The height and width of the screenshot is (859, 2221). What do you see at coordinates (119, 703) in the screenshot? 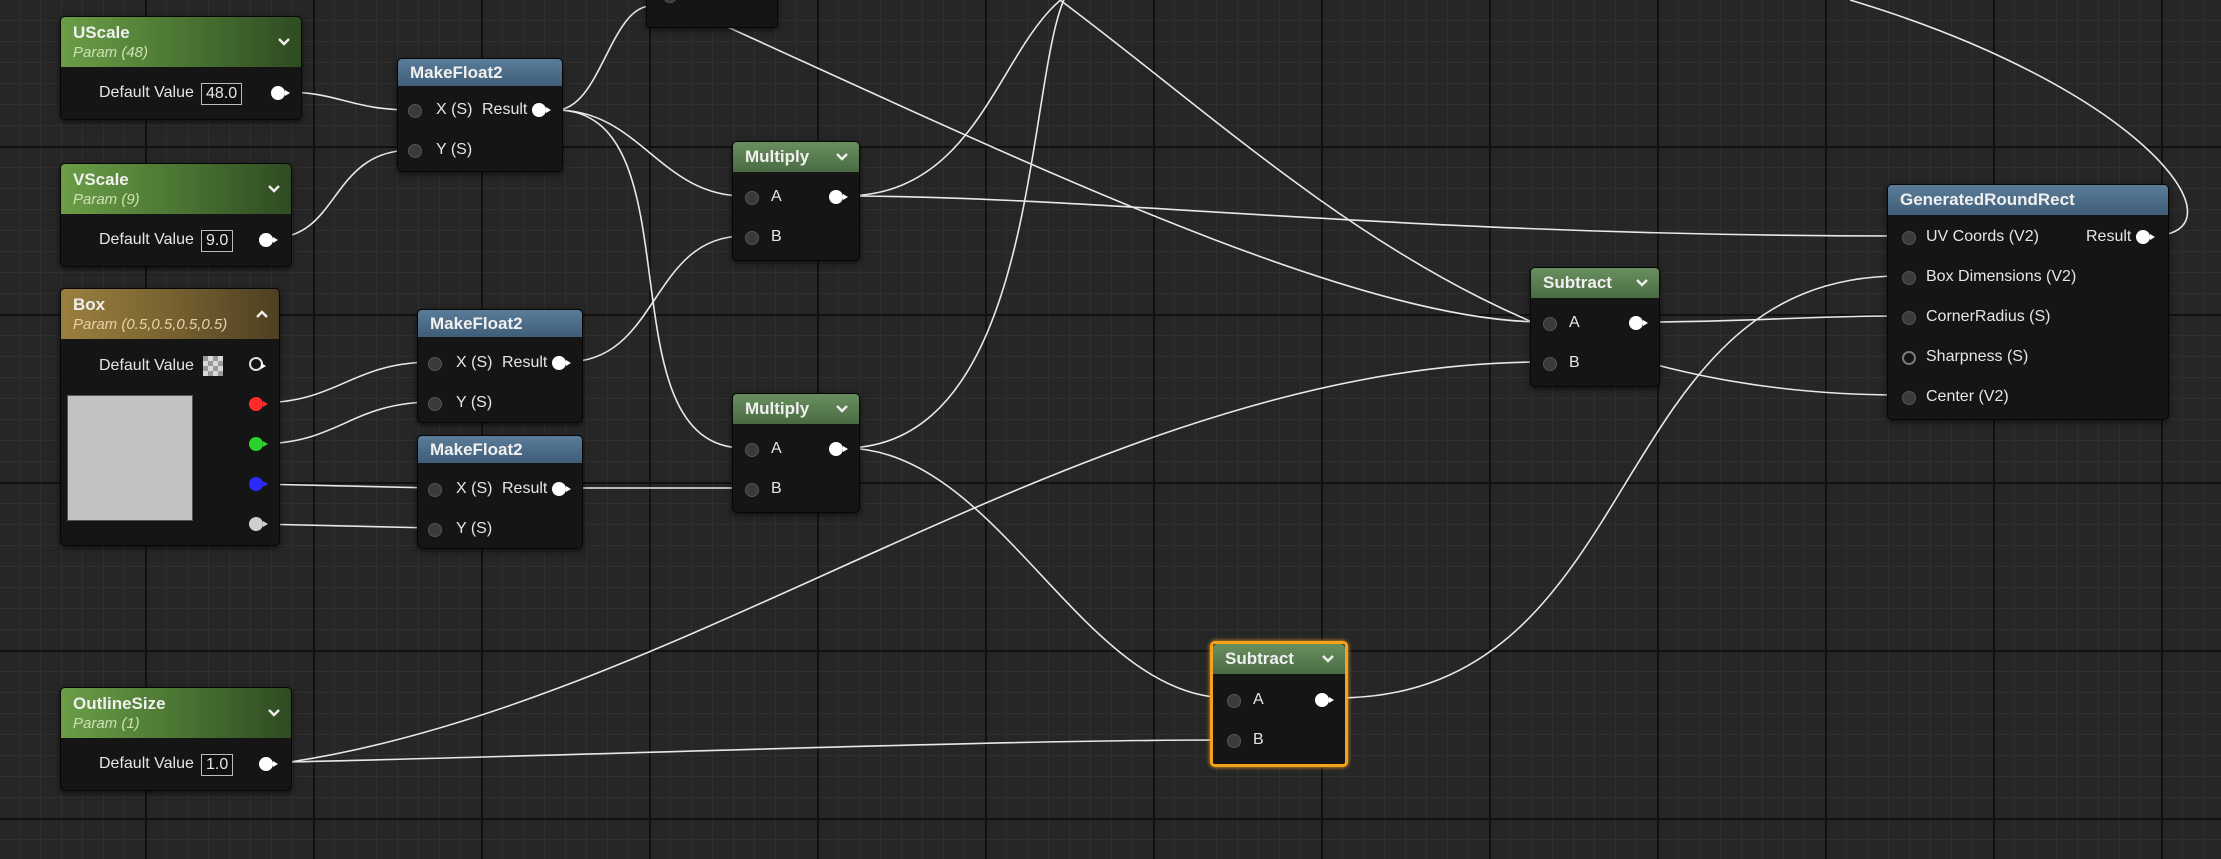
I see `node-title: OutlineSize` at bounding box center [119, 703].